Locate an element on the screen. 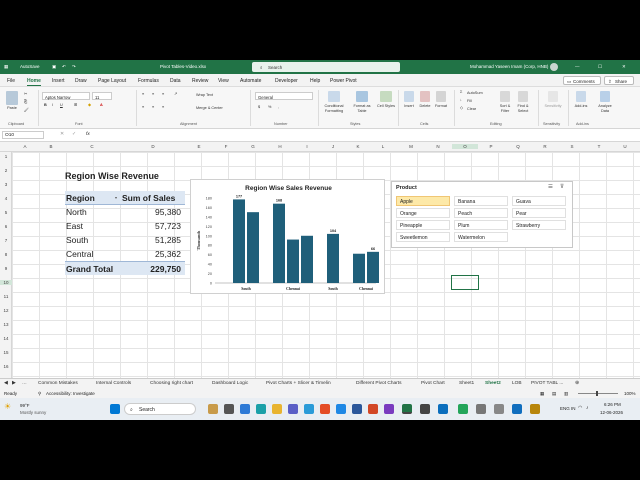 This screenshot has height=480, width=640. orientation-icon: ↗ is located at coordinates (175, 94).